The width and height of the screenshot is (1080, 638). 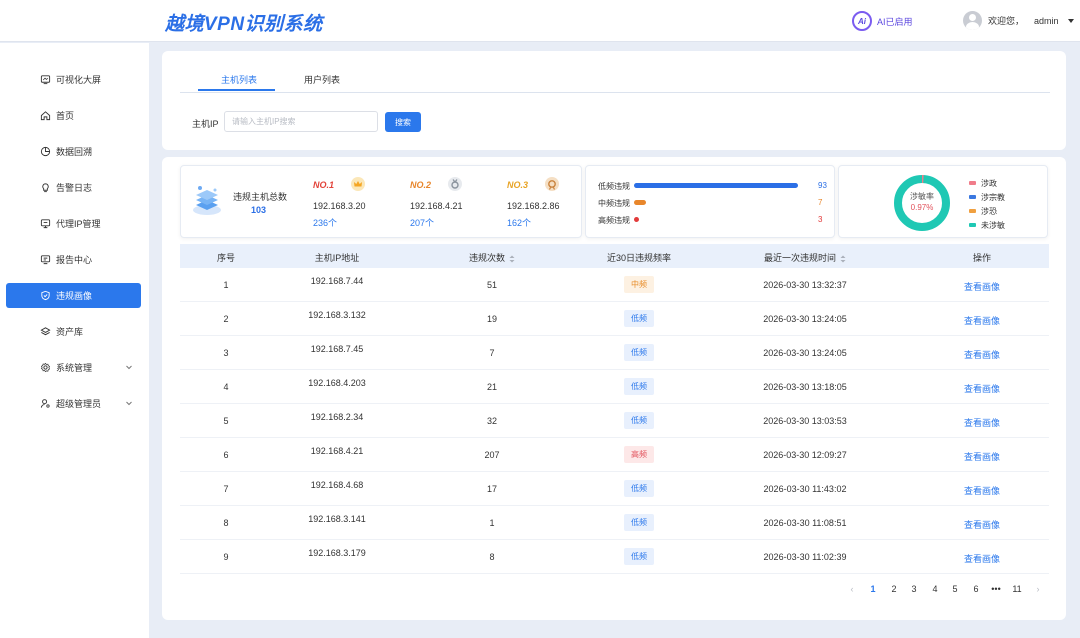 I want to click on gear-icon, so click(x=45, y=367).